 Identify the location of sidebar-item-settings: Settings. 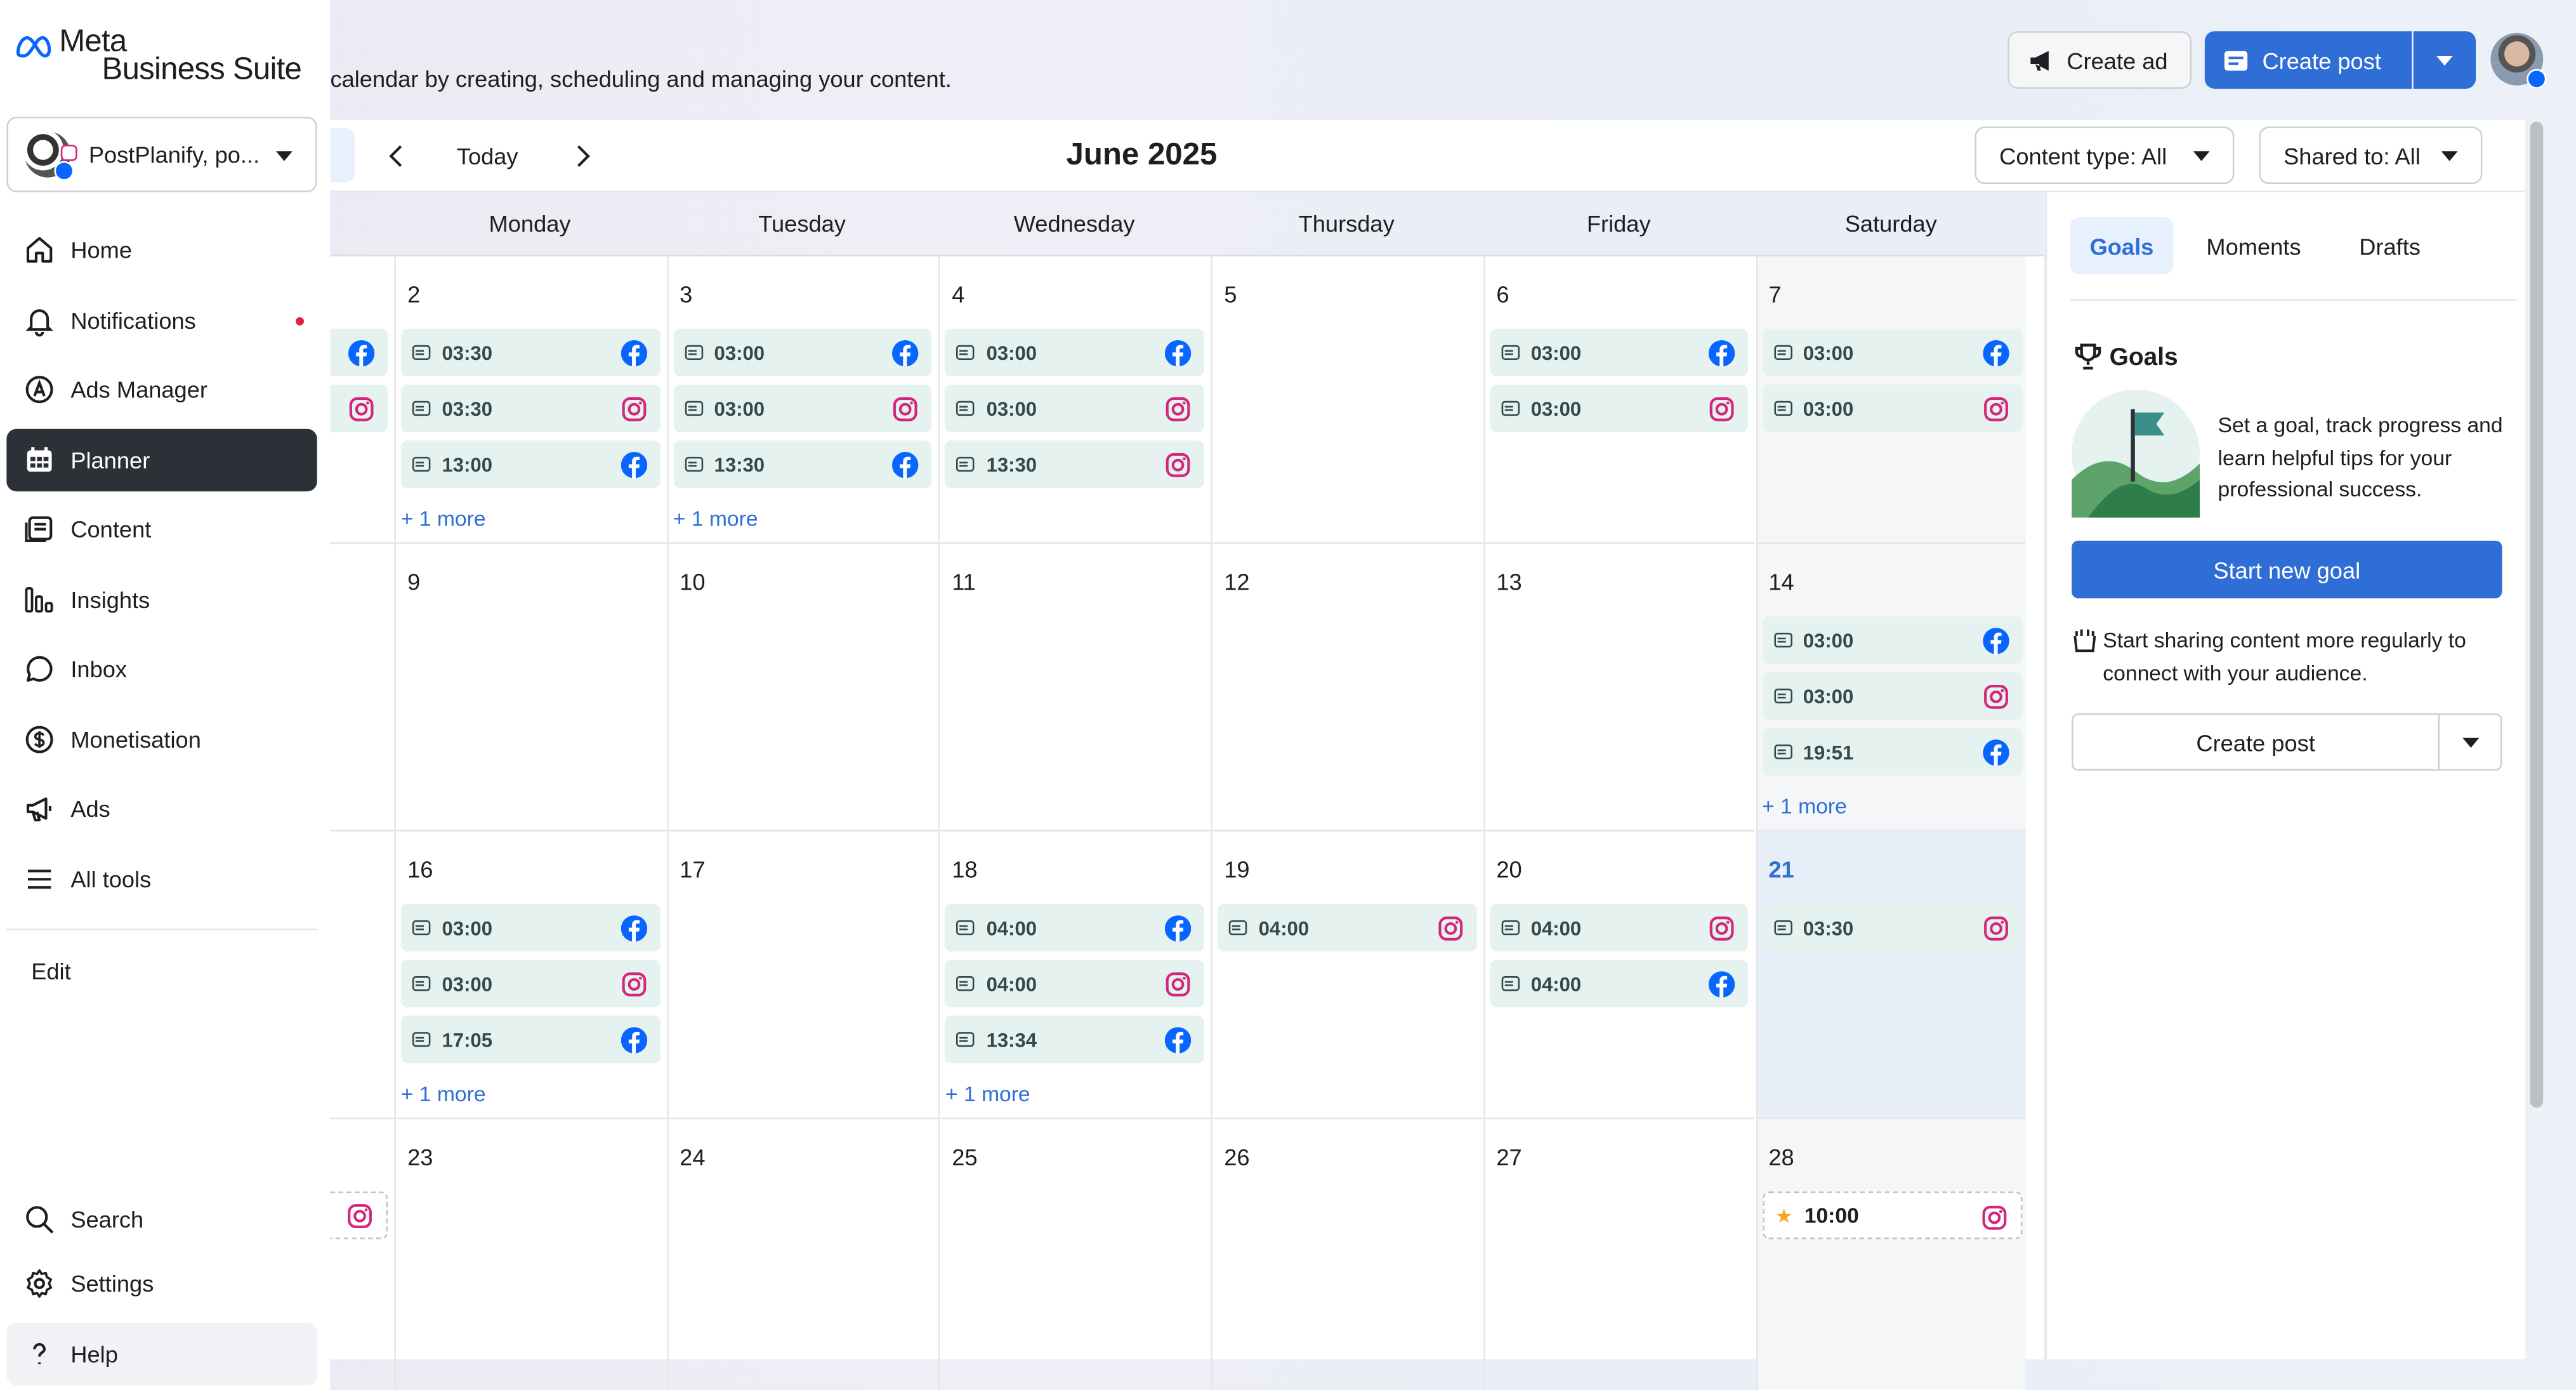
(161, 1283).